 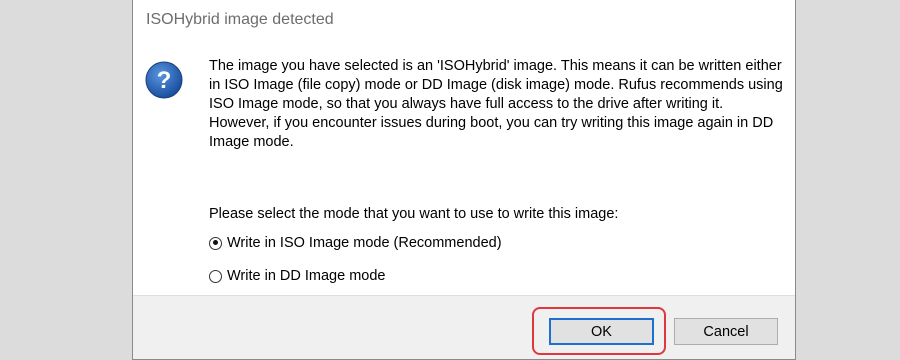 I want to click on iso-mode-label: Write in ISO Image mode (Recommended), so click(x=364, y=243).